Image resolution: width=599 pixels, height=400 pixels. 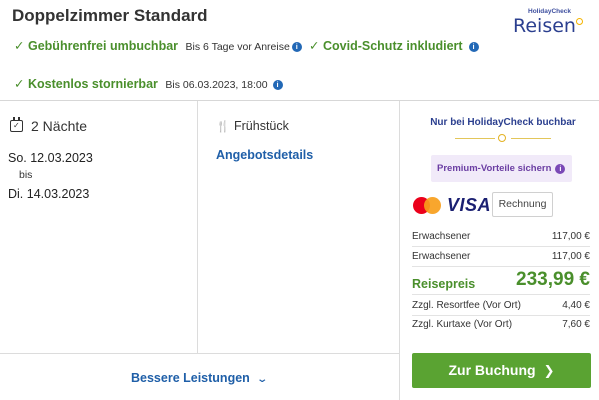 I want to click on board-label: Frühstück, so click(x=261, y=126).